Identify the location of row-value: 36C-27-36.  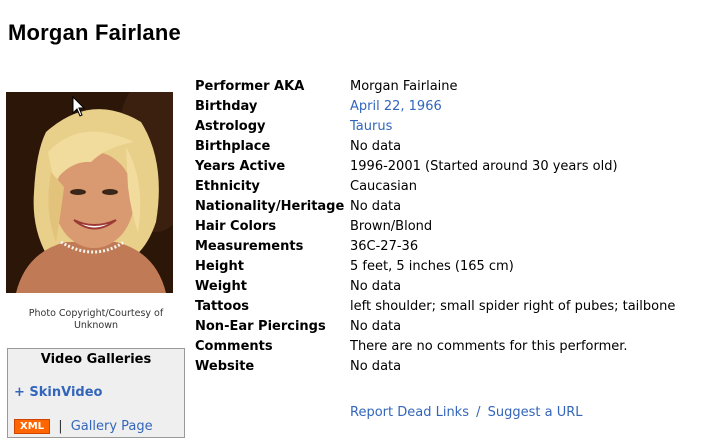
(384, 246).